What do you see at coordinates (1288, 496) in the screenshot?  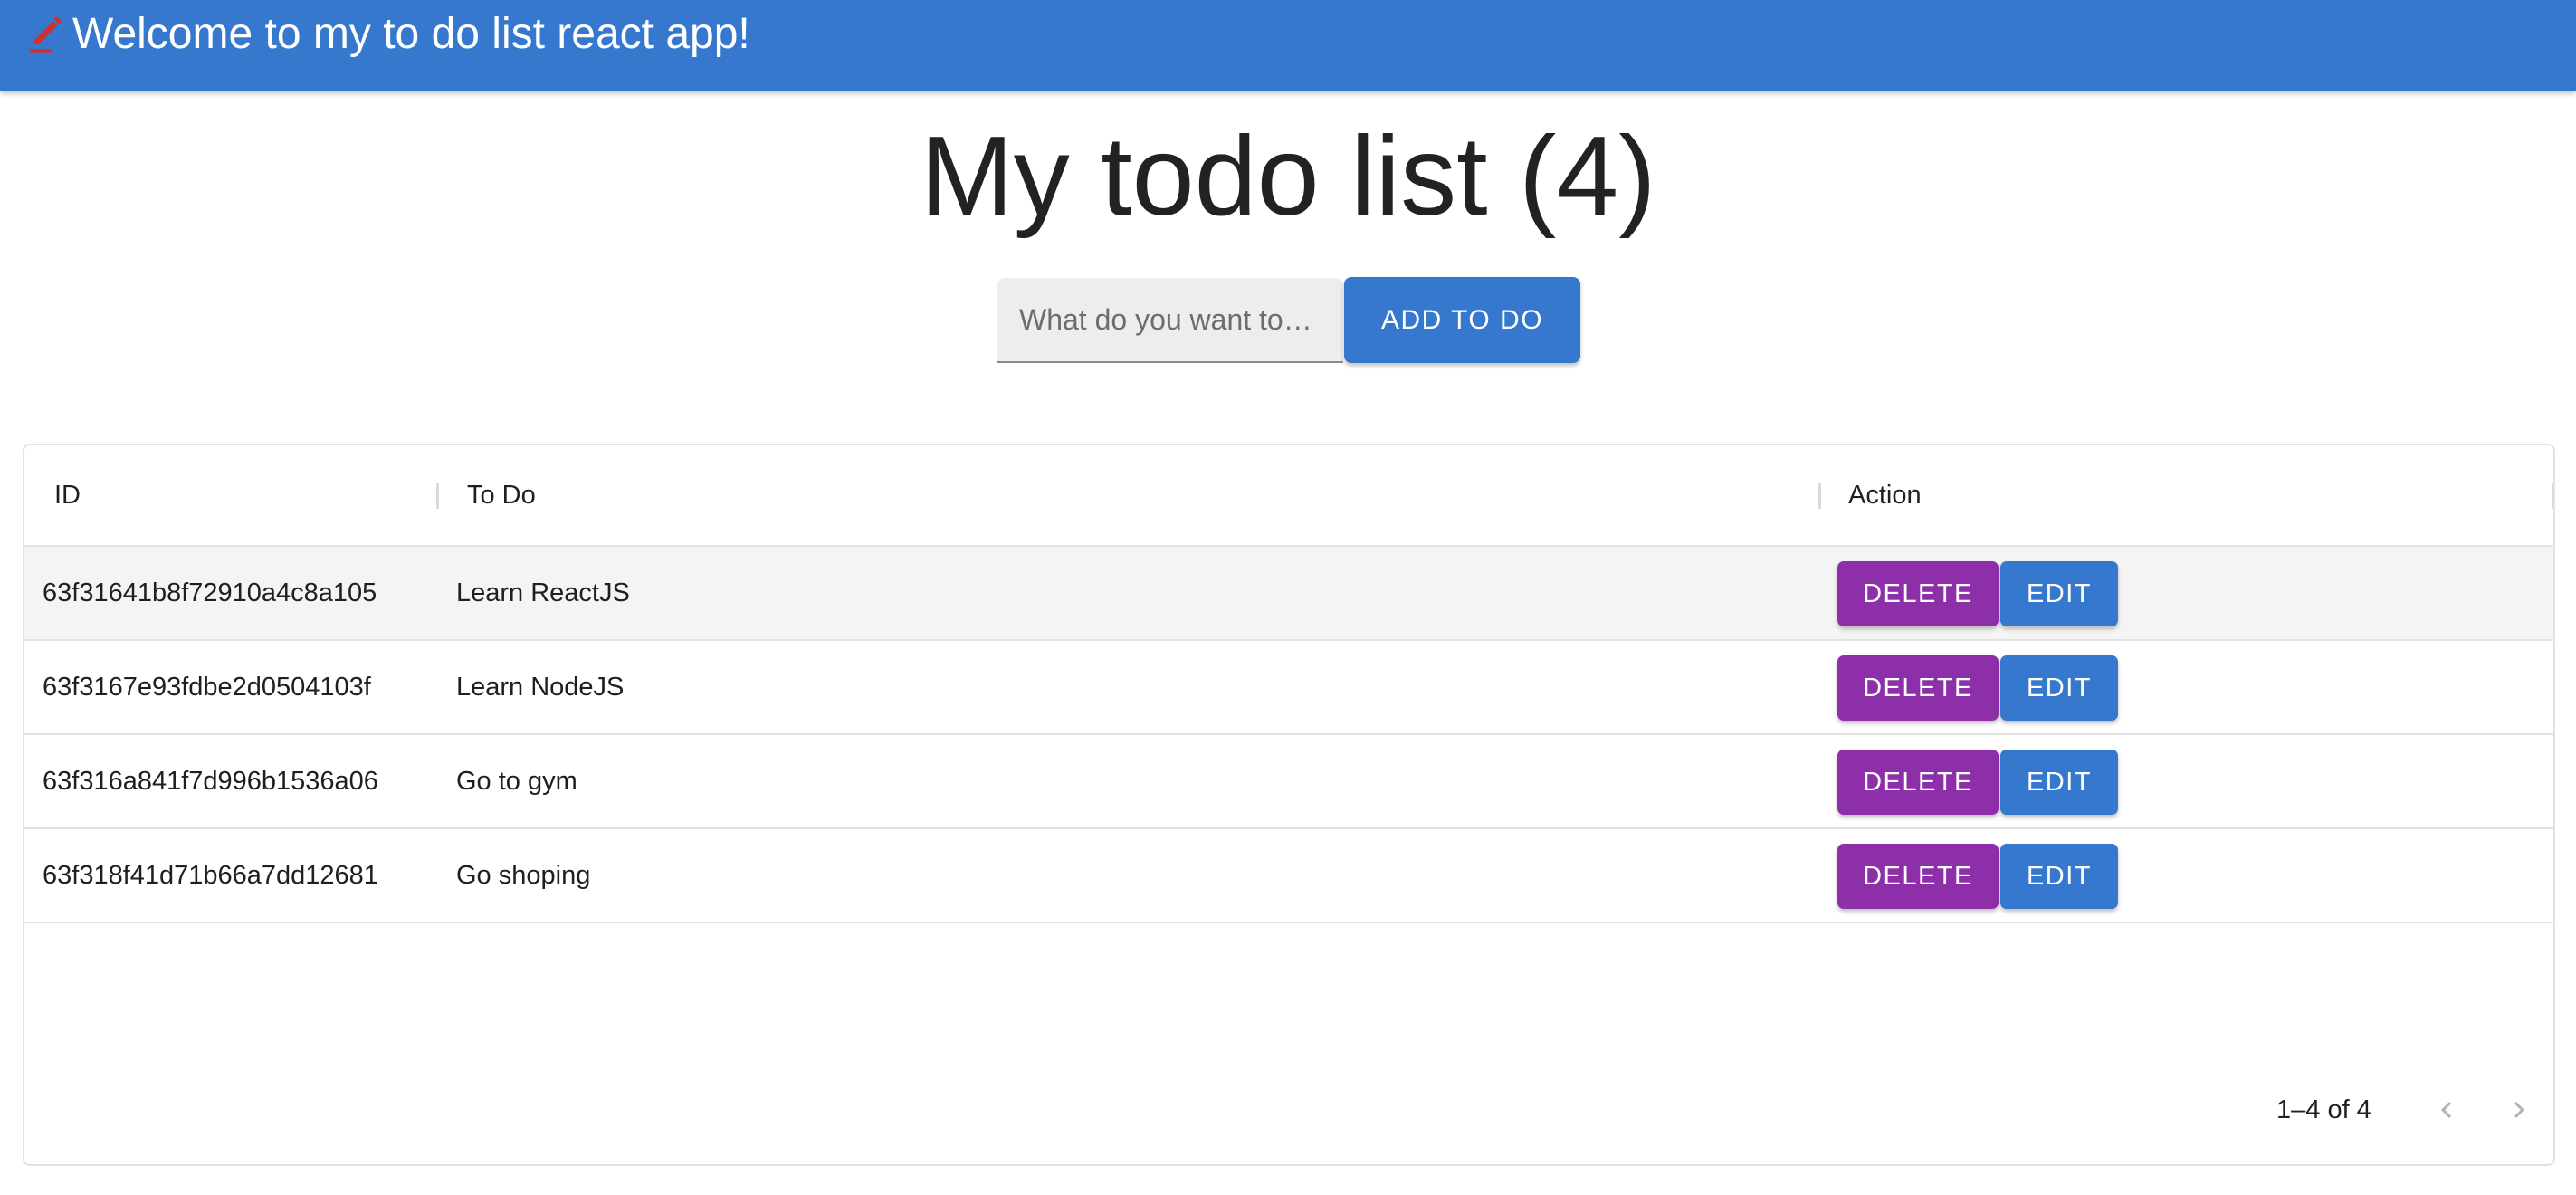 I see `grid-header: ID To Do Action` at bounding box center [1288, 496].